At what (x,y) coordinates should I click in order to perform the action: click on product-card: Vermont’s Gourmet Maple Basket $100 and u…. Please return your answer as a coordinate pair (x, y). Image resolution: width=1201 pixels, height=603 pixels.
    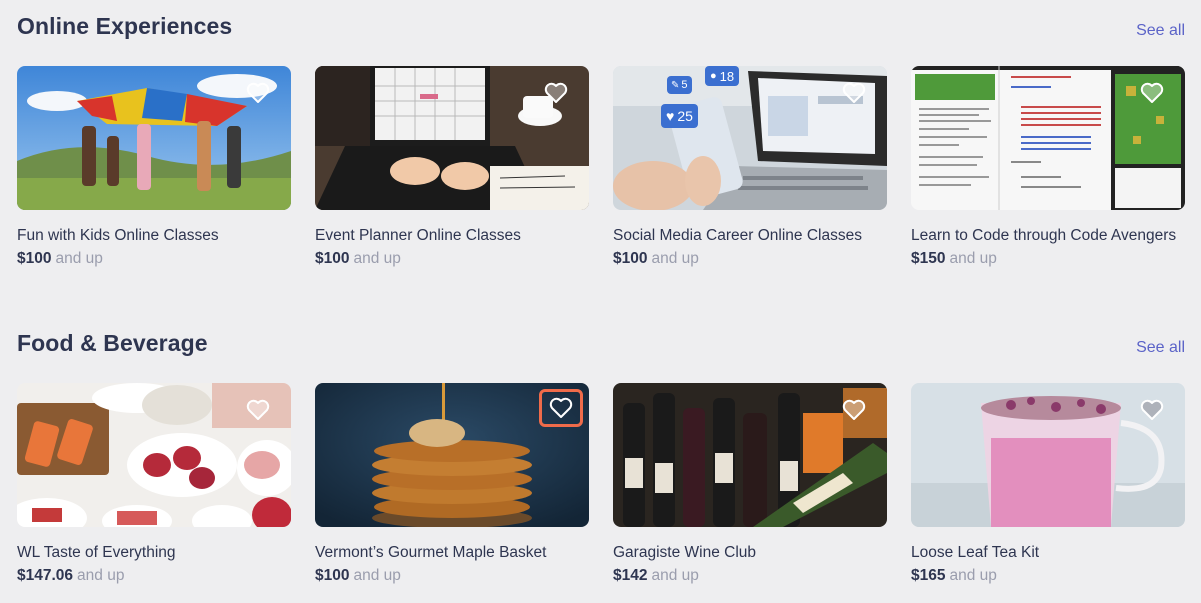
    Looking at the image, I should click on (452, 484).